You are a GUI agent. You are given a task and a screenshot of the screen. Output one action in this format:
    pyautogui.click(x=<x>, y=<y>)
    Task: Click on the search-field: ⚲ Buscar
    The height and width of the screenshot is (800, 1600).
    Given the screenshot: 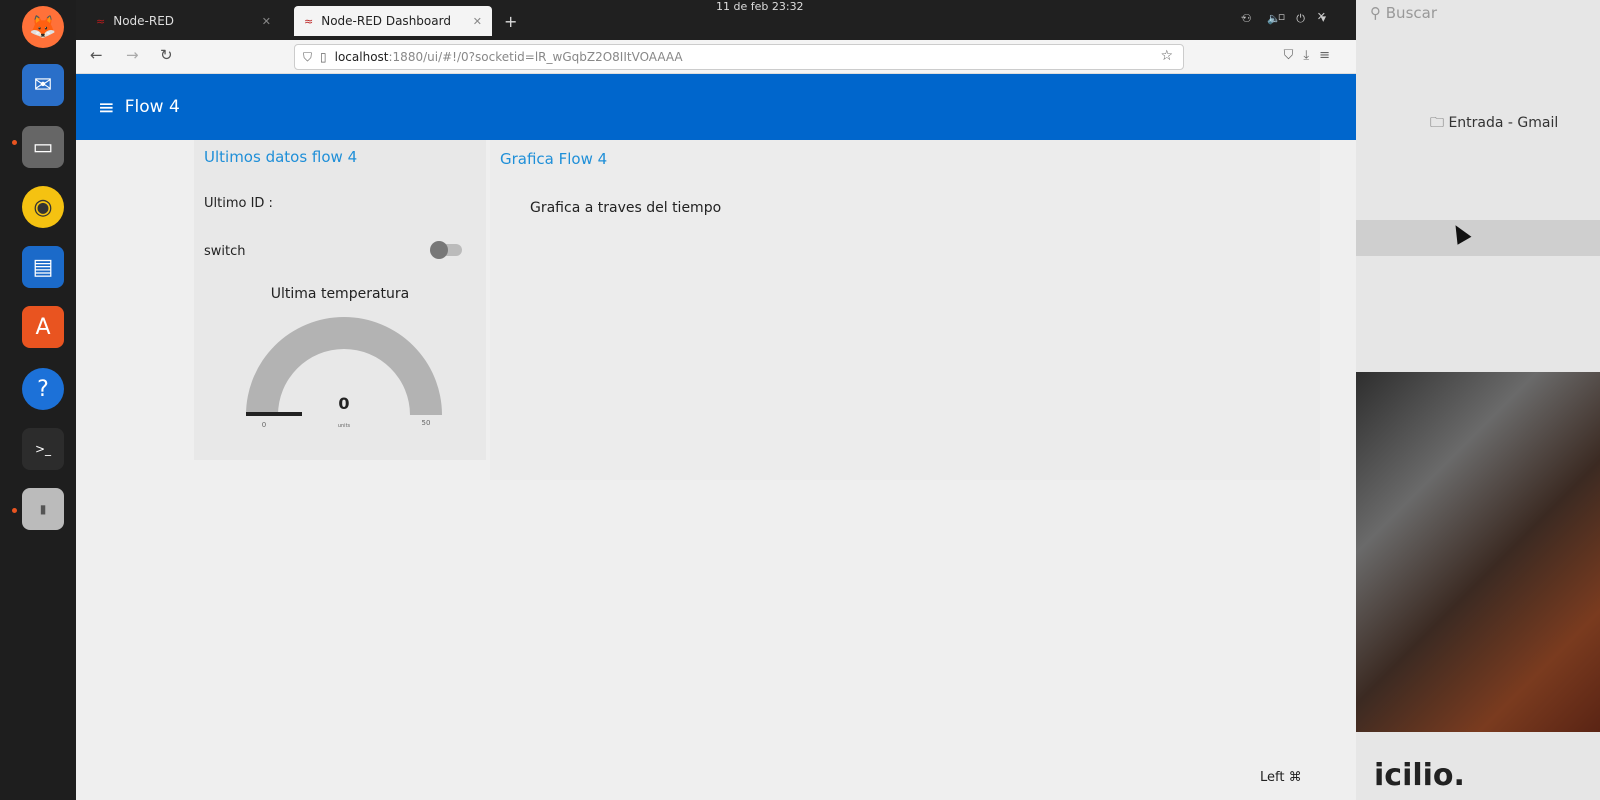 What is the action you would take?
    pyautogui.click(x=1403, y=13)
    